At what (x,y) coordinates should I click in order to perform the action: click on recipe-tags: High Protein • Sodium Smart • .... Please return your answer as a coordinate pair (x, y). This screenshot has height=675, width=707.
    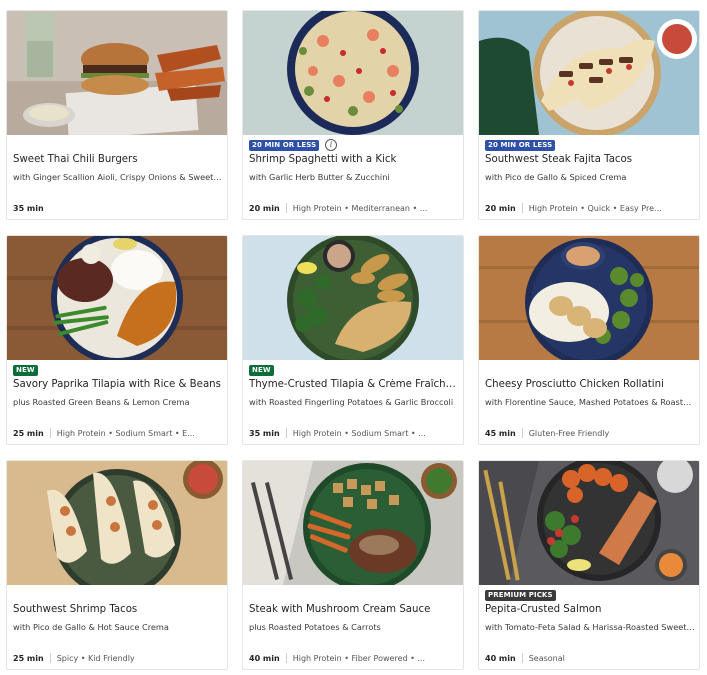
    Looking at the image, I should click on (359, 433).